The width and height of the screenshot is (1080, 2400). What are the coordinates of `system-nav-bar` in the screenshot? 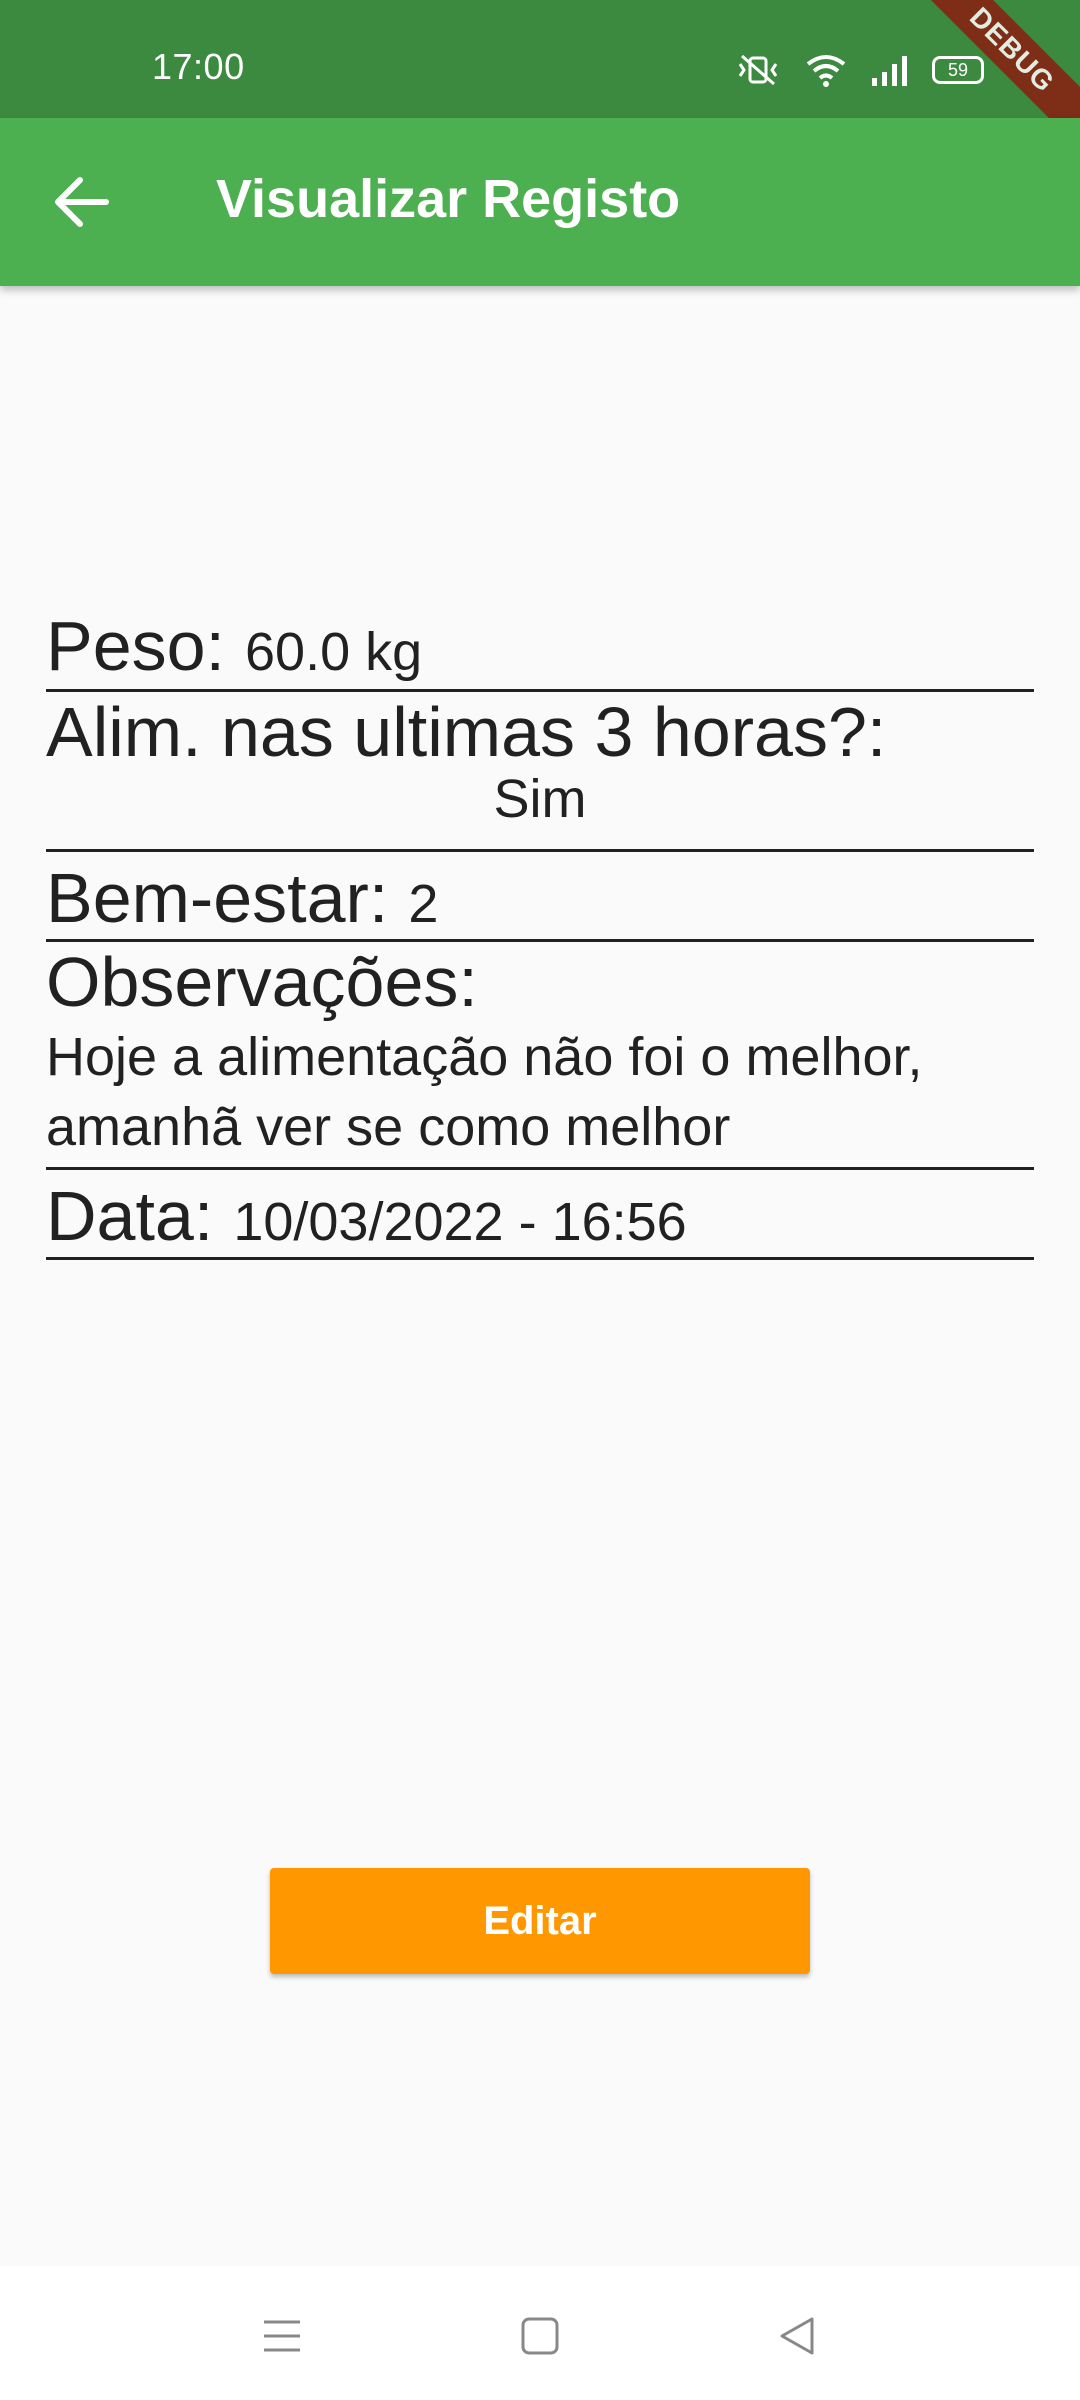 It's located at (540, 2333).